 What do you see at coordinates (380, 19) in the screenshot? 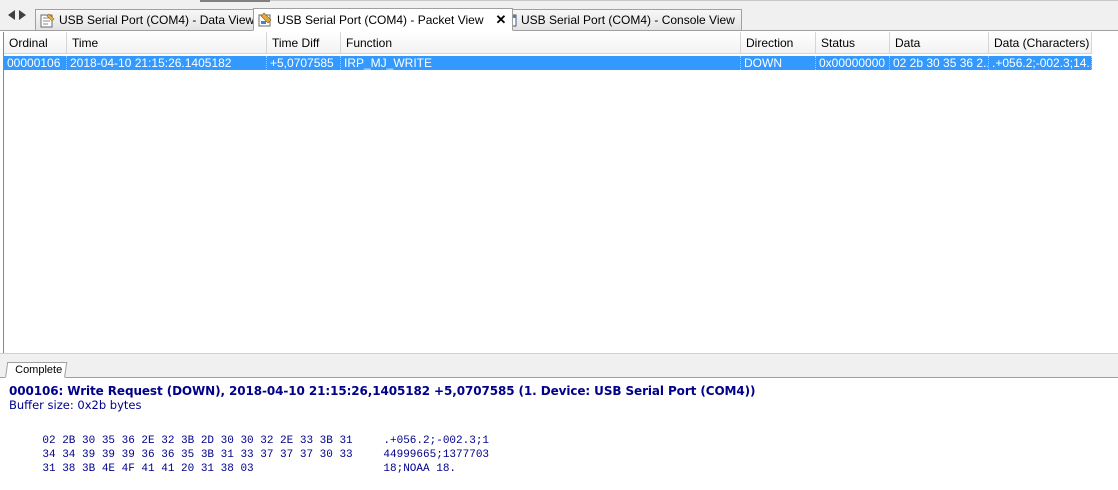
I see `tab-label: USB Serial Port (COM4) - Packet View` at bounding box center [380, 19].